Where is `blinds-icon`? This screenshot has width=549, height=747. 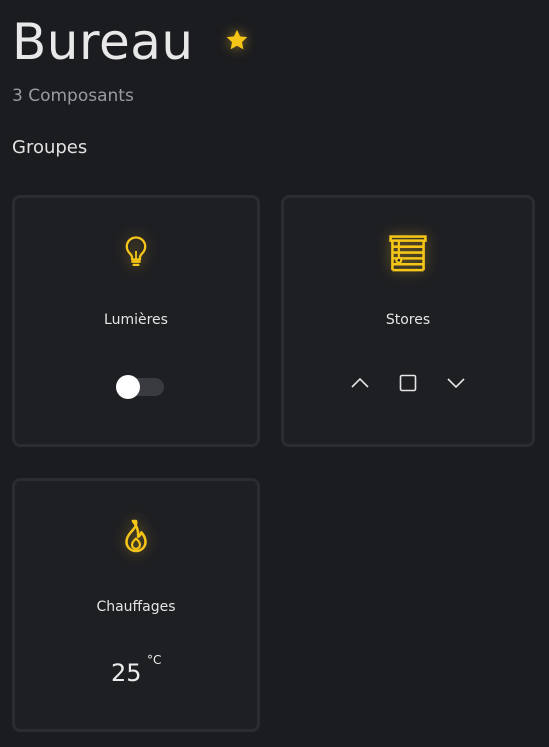 blinds-icon is located at coordinates (408, 253).